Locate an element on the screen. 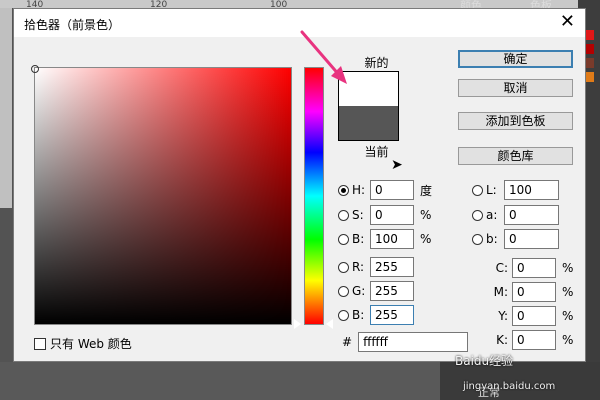  blue-label: B: is located at coordinates (358, 315).